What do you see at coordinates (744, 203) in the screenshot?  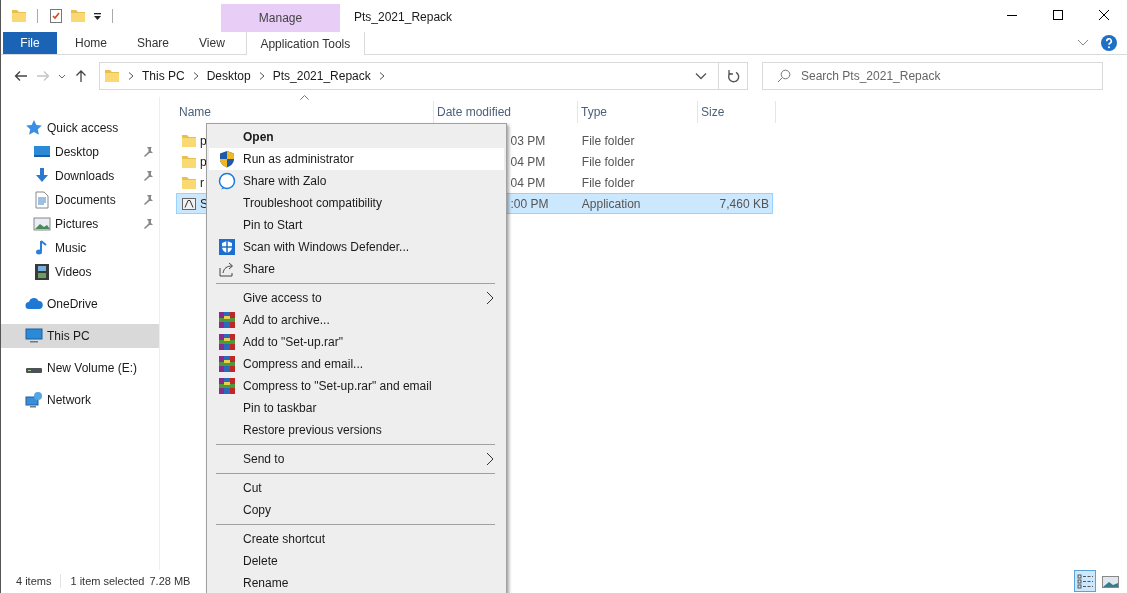 I see `file-size: 7,460 KB` at bounding box center [744, 203].